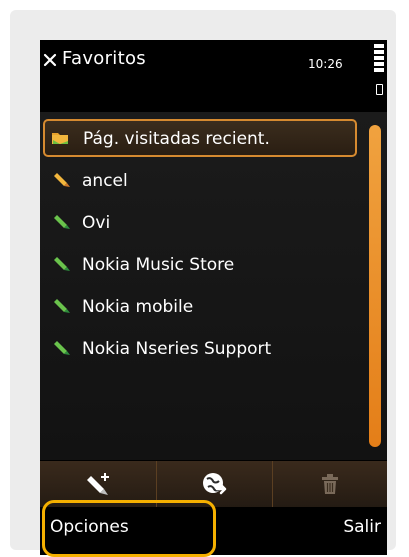 This screenshot has height=557, width=409. What do you see at coordinates (213, 76) in the screenshot?
I see `status-bar: Favoritos 10:26` at bounding box center [213, 76].